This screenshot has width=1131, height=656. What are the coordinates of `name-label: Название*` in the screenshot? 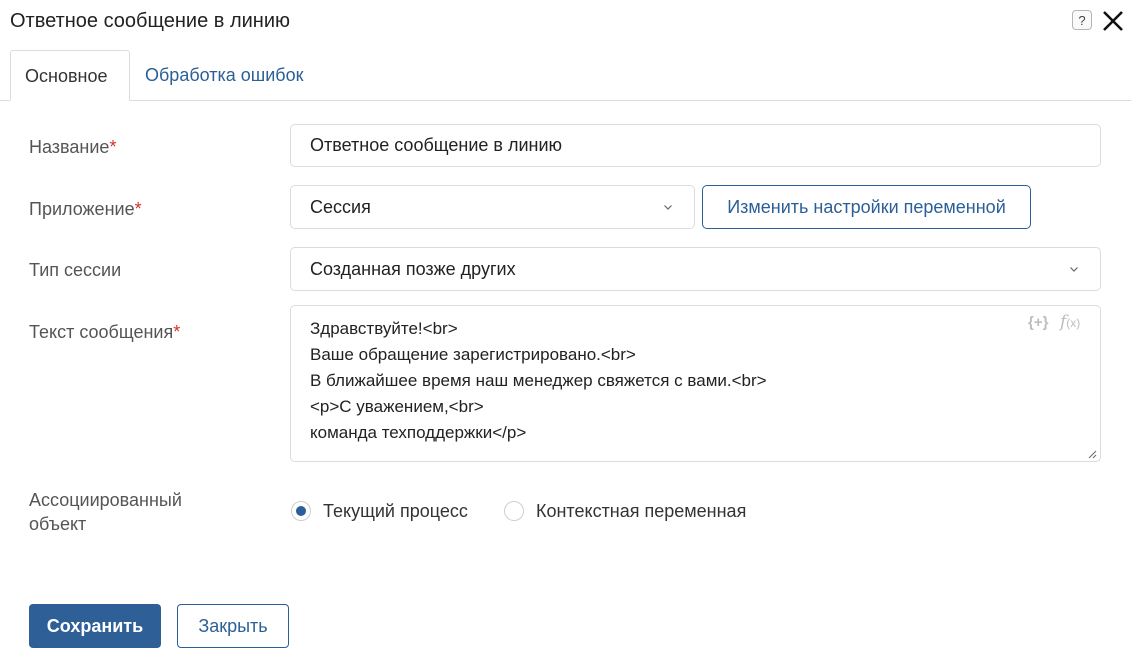 It's located at (72, 147).